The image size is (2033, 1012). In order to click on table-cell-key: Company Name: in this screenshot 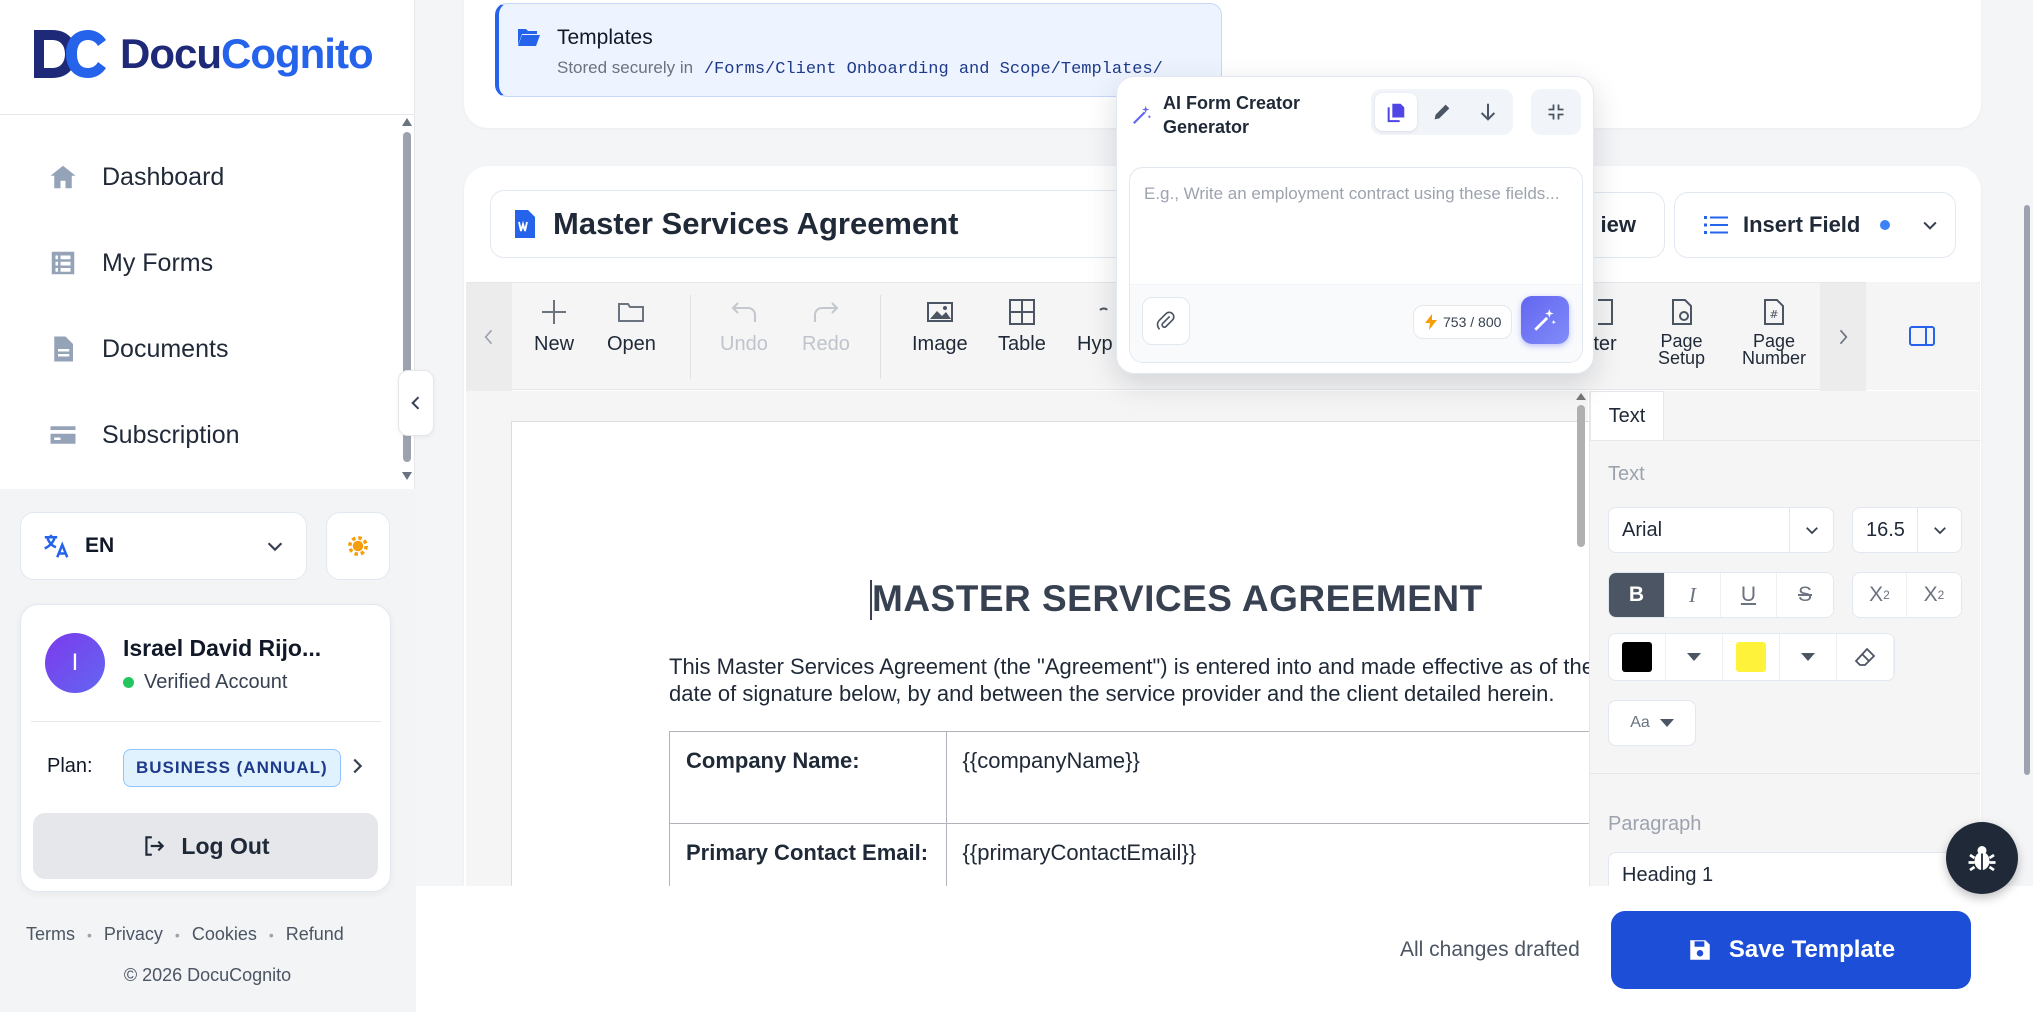, I will do `click(808, 777)`.